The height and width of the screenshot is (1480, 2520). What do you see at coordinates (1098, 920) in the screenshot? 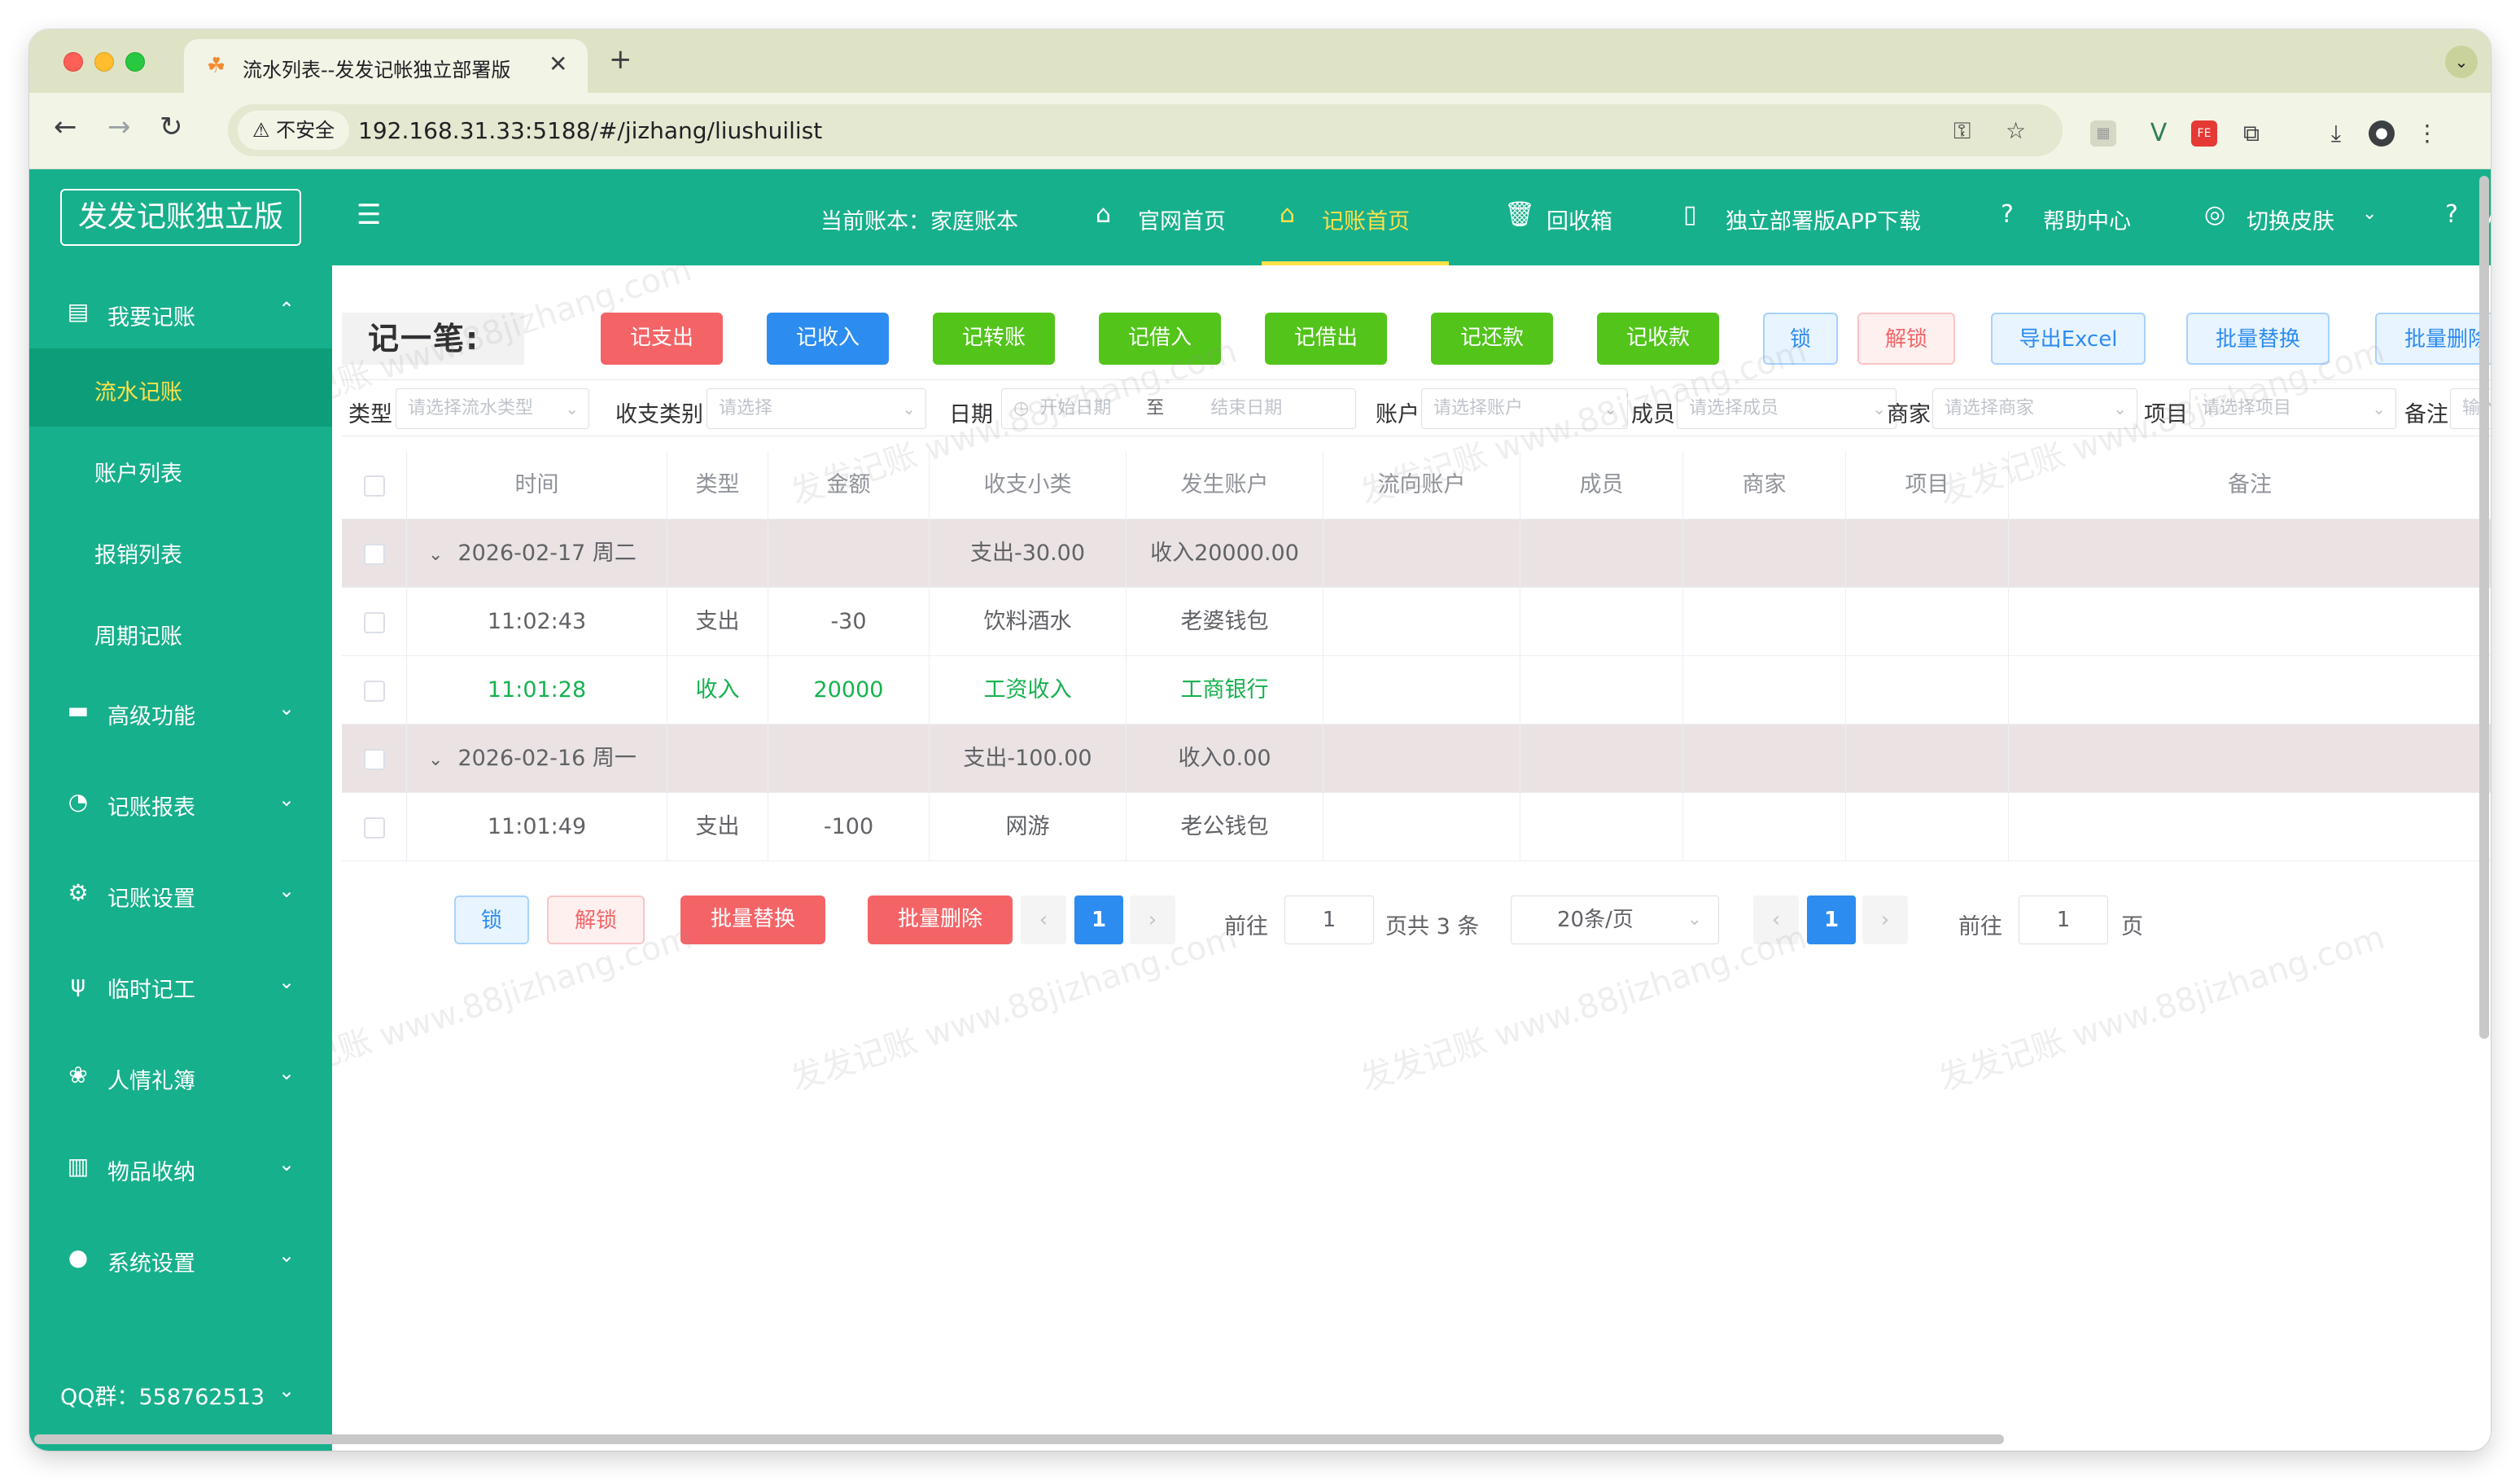
I see `current-page: 1` at bounding box center [1098, 920].